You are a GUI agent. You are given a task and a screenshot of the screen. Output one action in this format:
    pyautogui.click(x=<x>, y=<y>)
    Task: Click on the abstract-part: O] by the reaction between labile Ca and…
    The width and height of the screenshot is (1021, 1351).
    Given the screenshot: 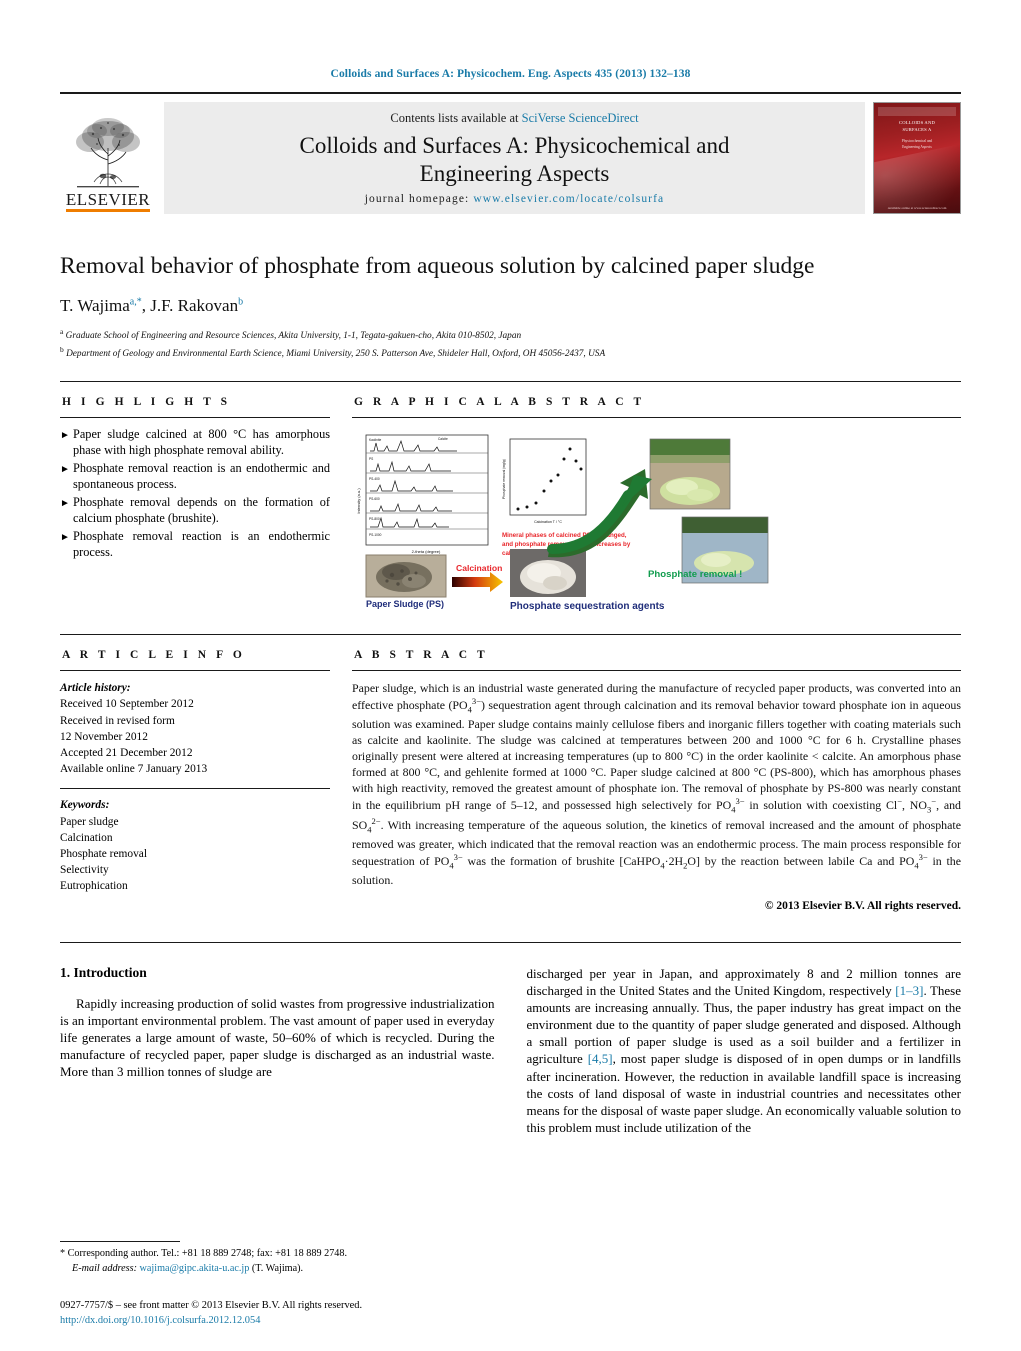 What is the action you would take?
    pyautogui.click(x=801, y=860)
    